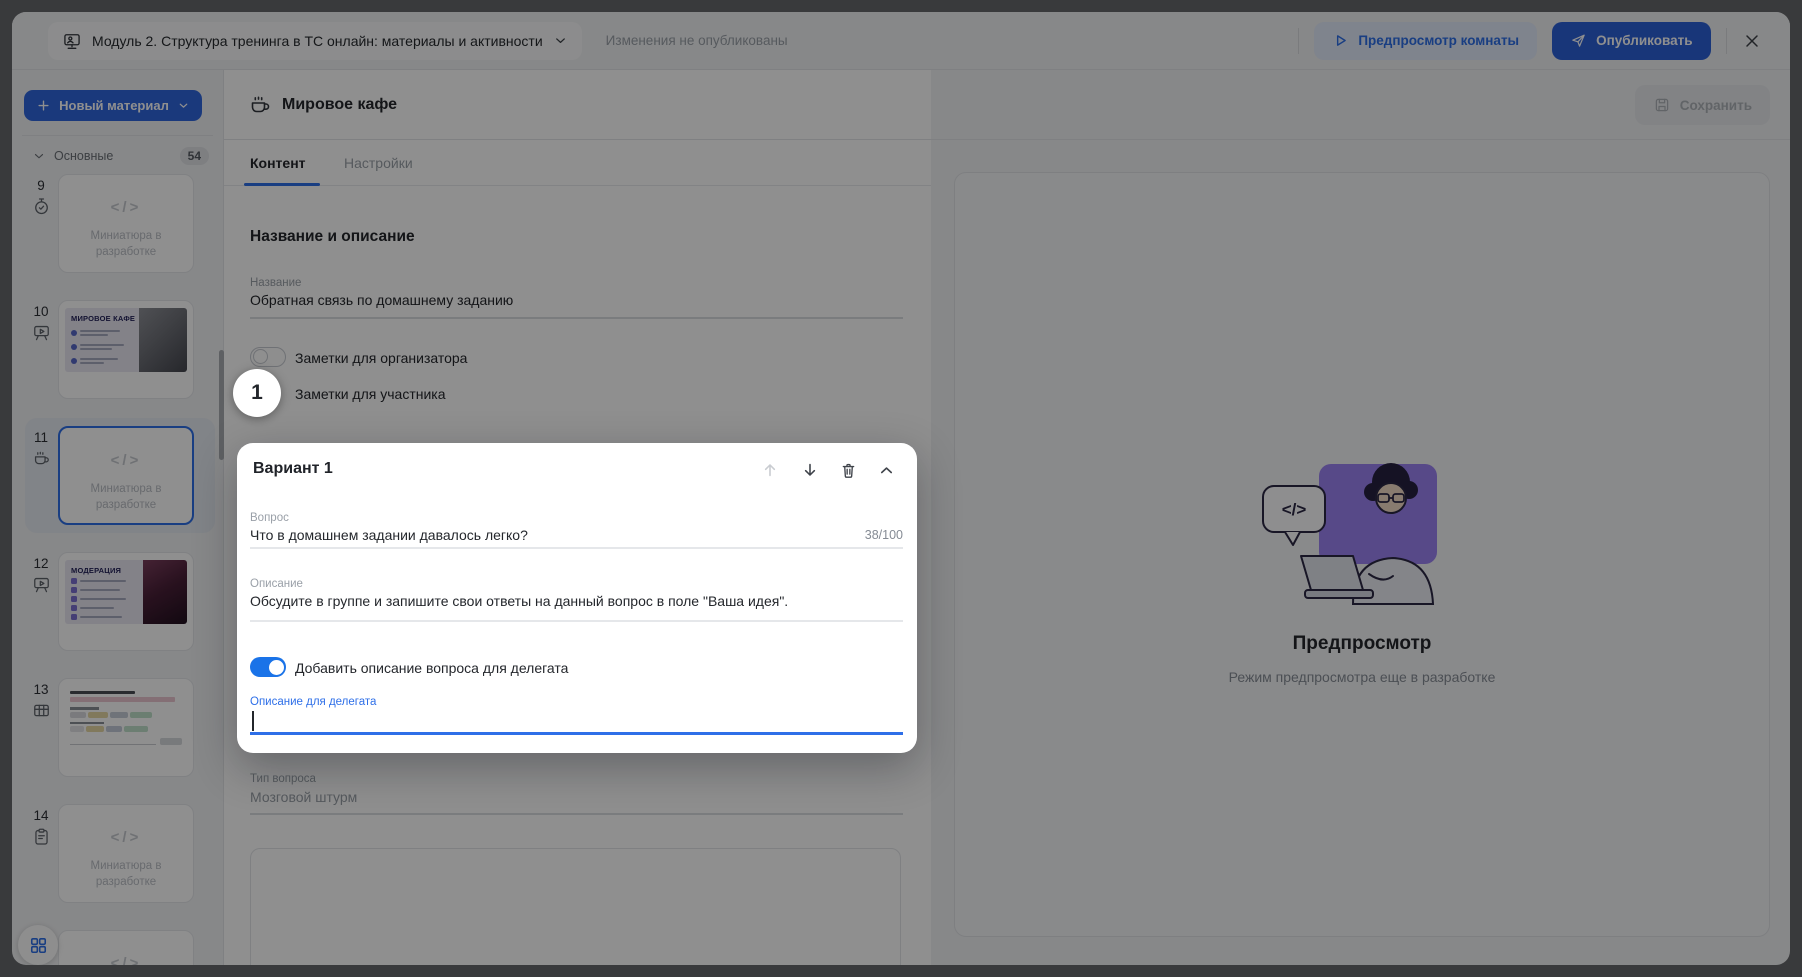  What do you see at coordinates (253, 721) in the screenshot?
I see `text-cursor` at bounding box center [253, 721].